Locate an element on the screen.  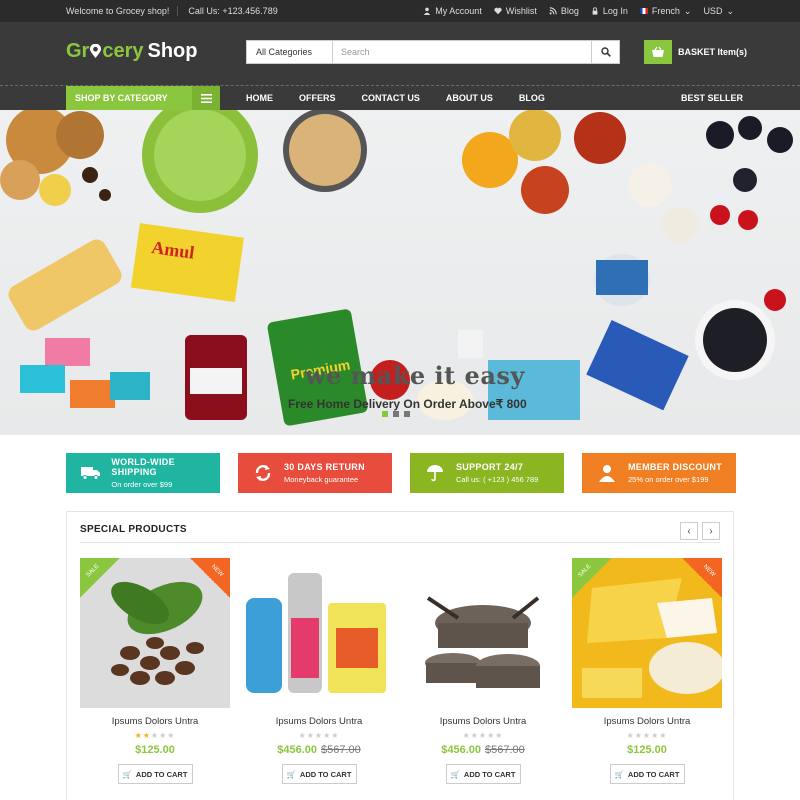
new-ribbon: NEW is located at coordinates (702, 578).